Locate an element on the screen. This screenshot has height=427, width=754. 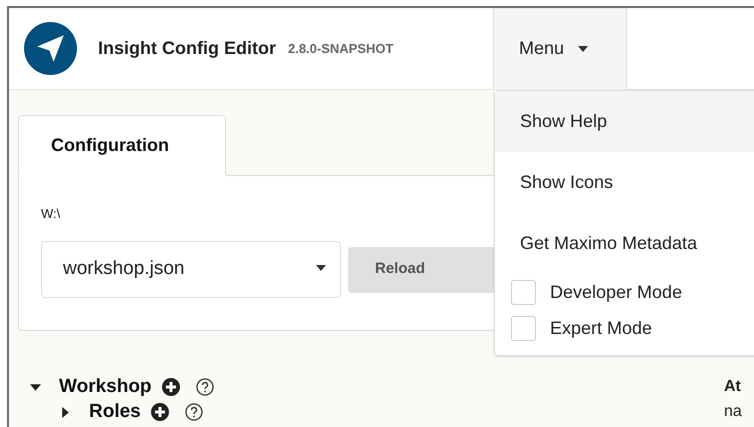
help-text: na is located at coordinates (733, 412).